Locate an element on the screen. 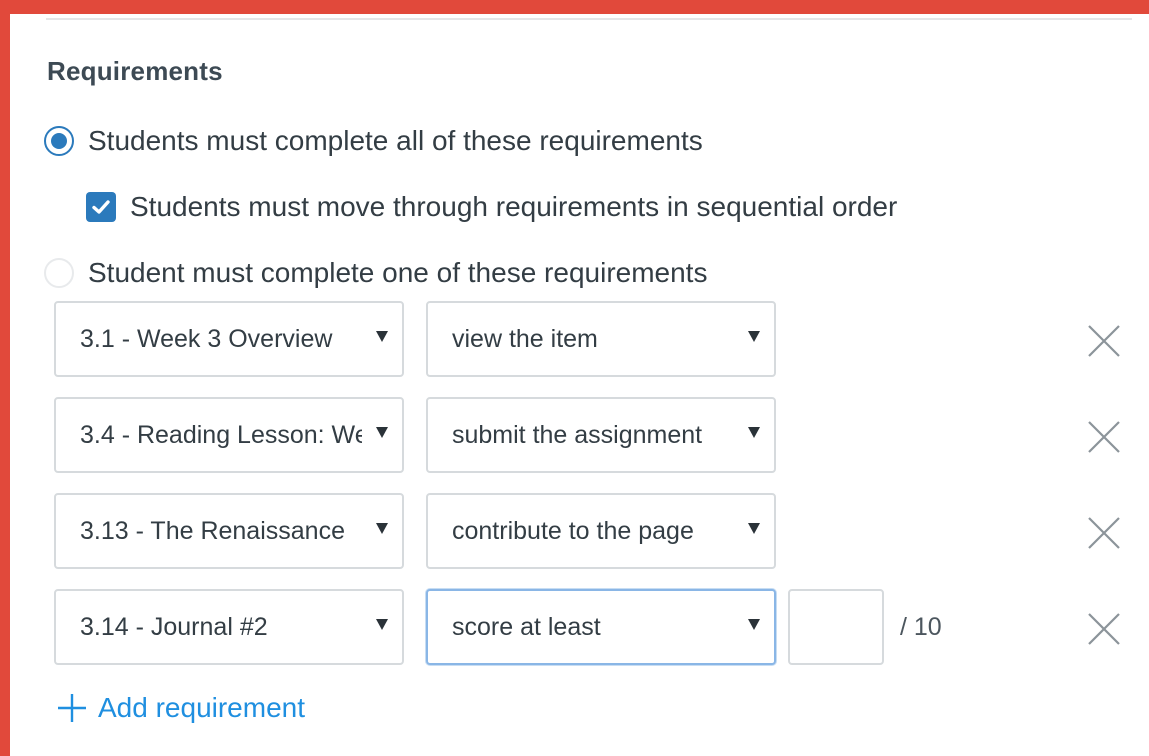 This screenshot has height=756, width=1149. plus-icon is located at coordinates (72, 708).